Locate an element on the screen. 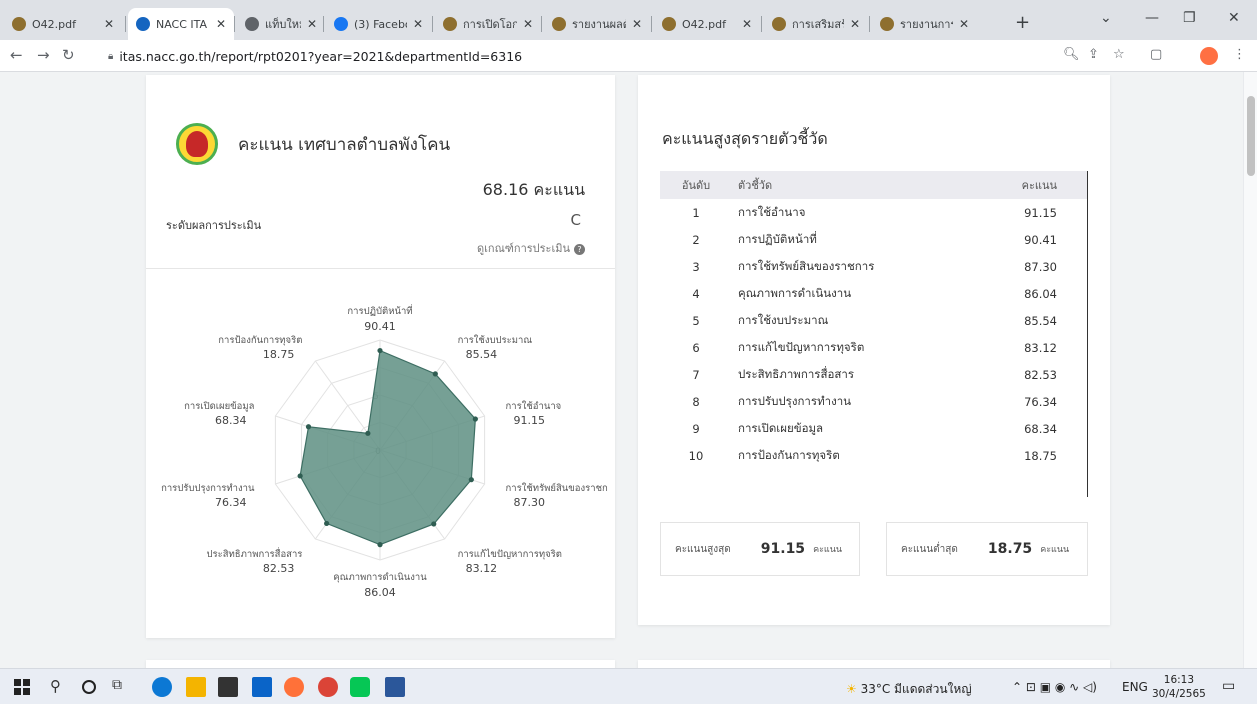 This screenshot has height=704, width=1257. task-view-icon: ⧉ is located at coordinates (122, 687).